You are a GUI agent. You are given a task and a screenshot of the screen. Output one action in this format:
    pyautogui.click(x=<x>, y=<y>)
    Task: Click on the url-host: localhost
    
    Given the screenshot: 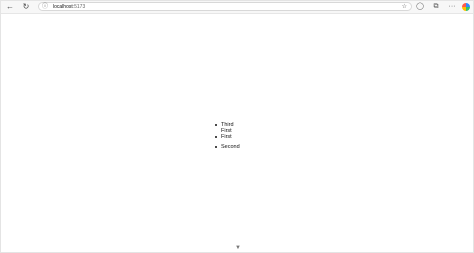 What is the action you would take?
    pyautogui.click(x=63, y=7)
    